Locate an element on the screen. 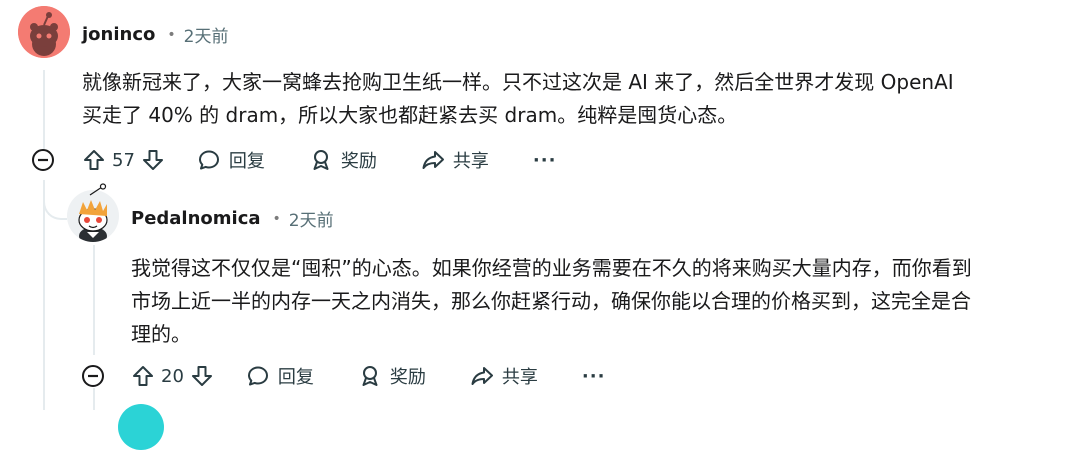 The image size is (1080, 450). comment-line: 买走了 40% 的 dram，所以大家也都赶紧去买 dram。纯粹是囤货心态。 is located at coordinates (410, 115).